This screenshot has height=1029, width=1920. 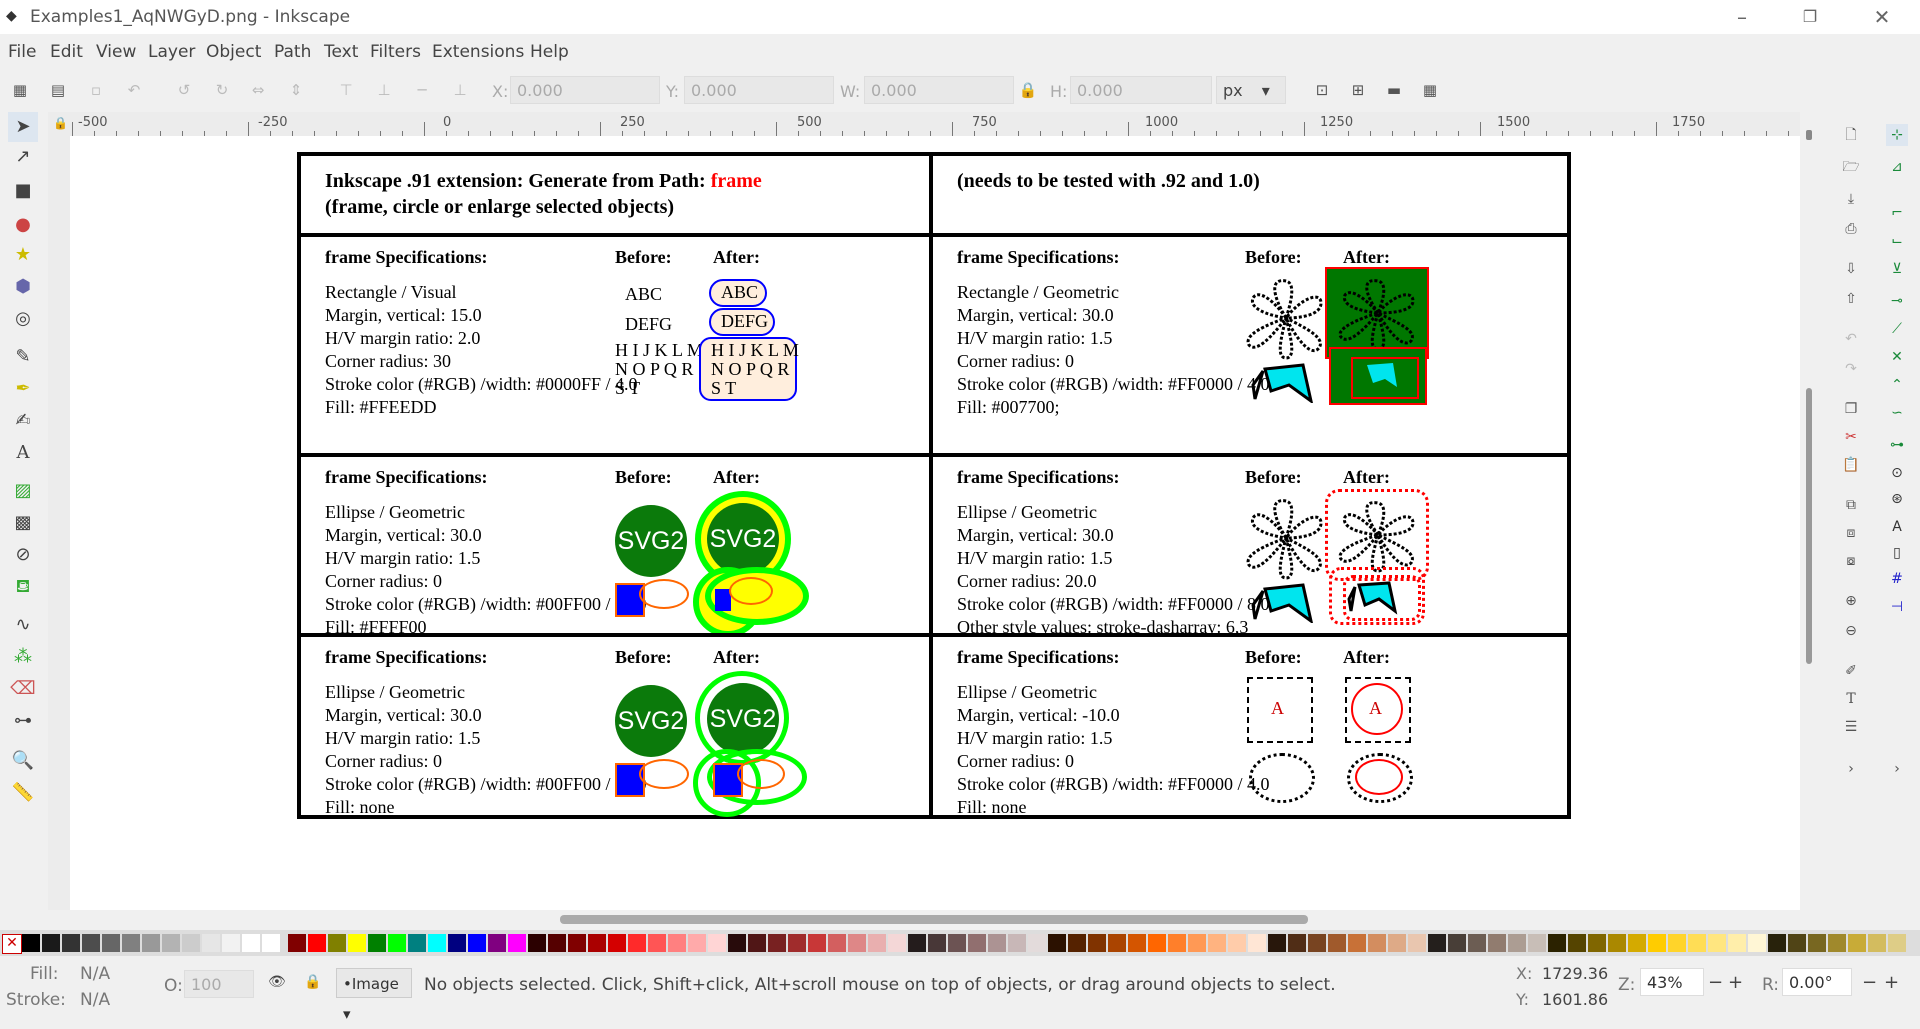 What do you see at coordinates (1851, 199) in the screenshot?
I see `save-icon: ⤓` at bounding box center [1851, 199].